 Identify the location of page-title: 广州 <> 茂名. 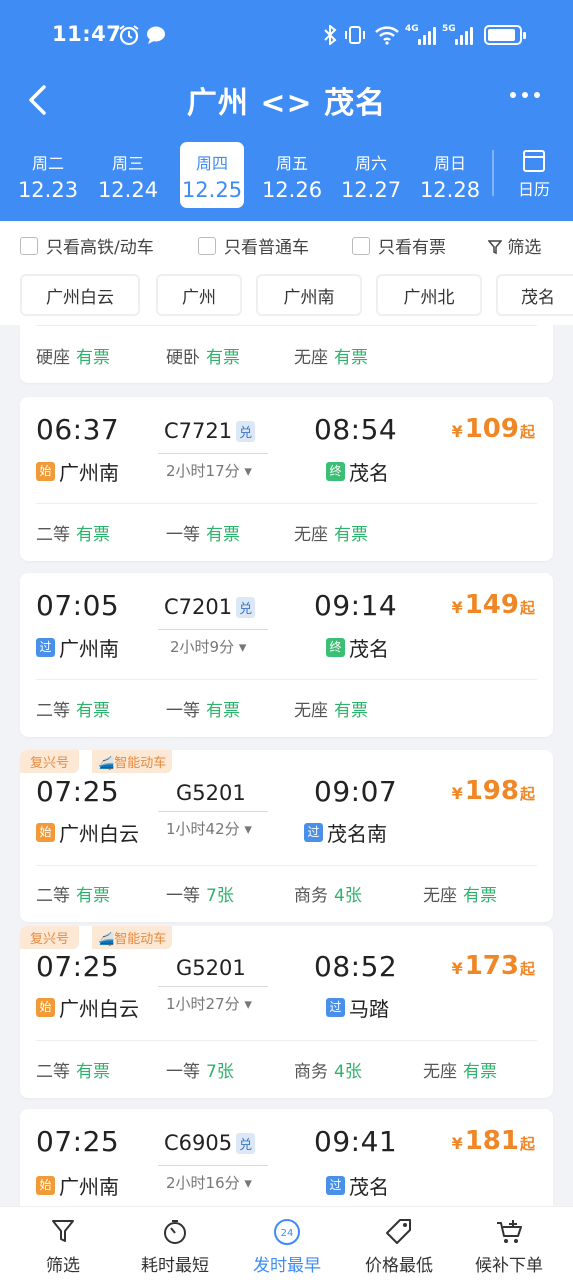
(286, 103).